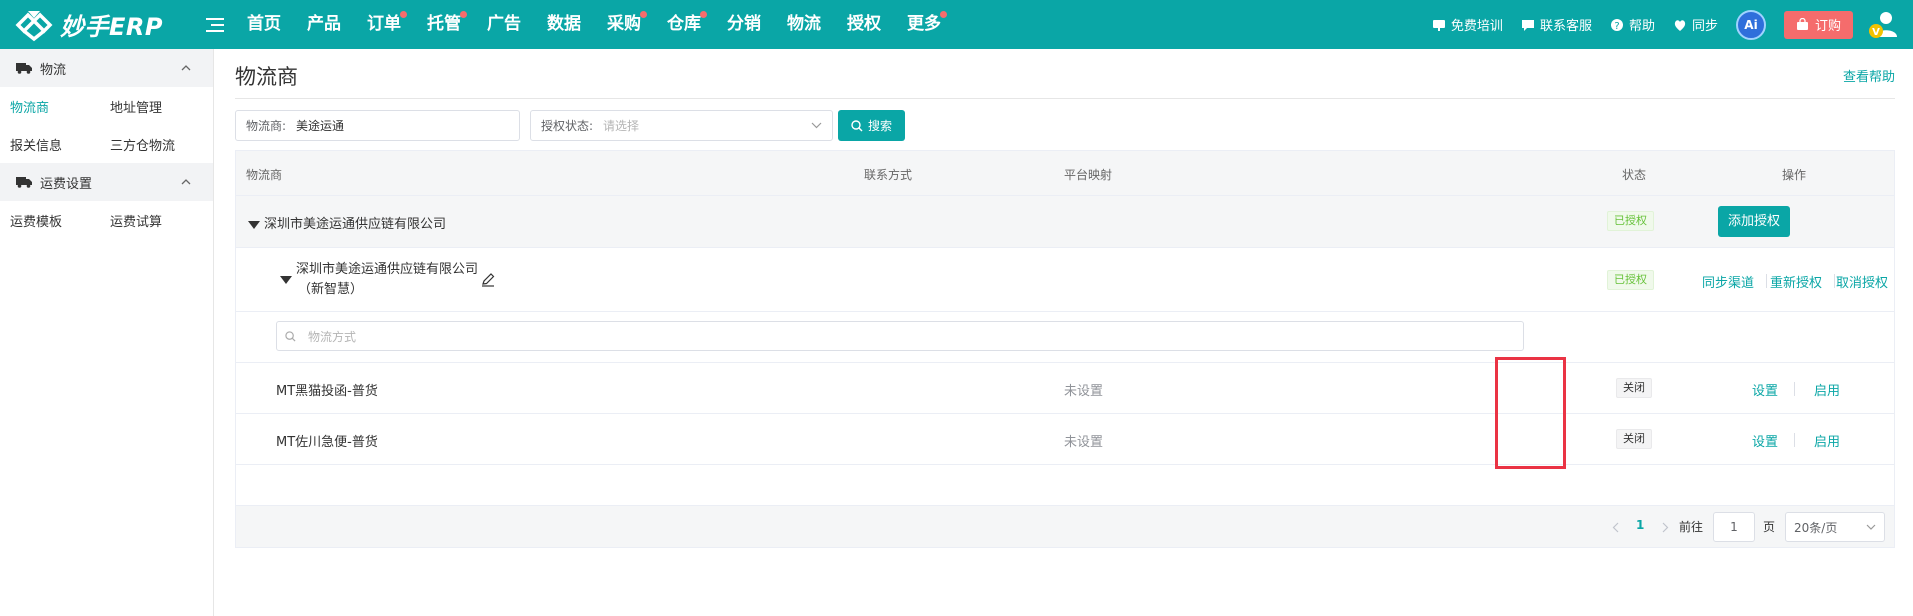  What do you see at coordinates (107, 332) in the screenshot?
I see `sidebar: 物流 物流商 地址管理 报关信息 三方仓物流 运费设置 运费模板 运费试算` at bounding box center [107, 332].